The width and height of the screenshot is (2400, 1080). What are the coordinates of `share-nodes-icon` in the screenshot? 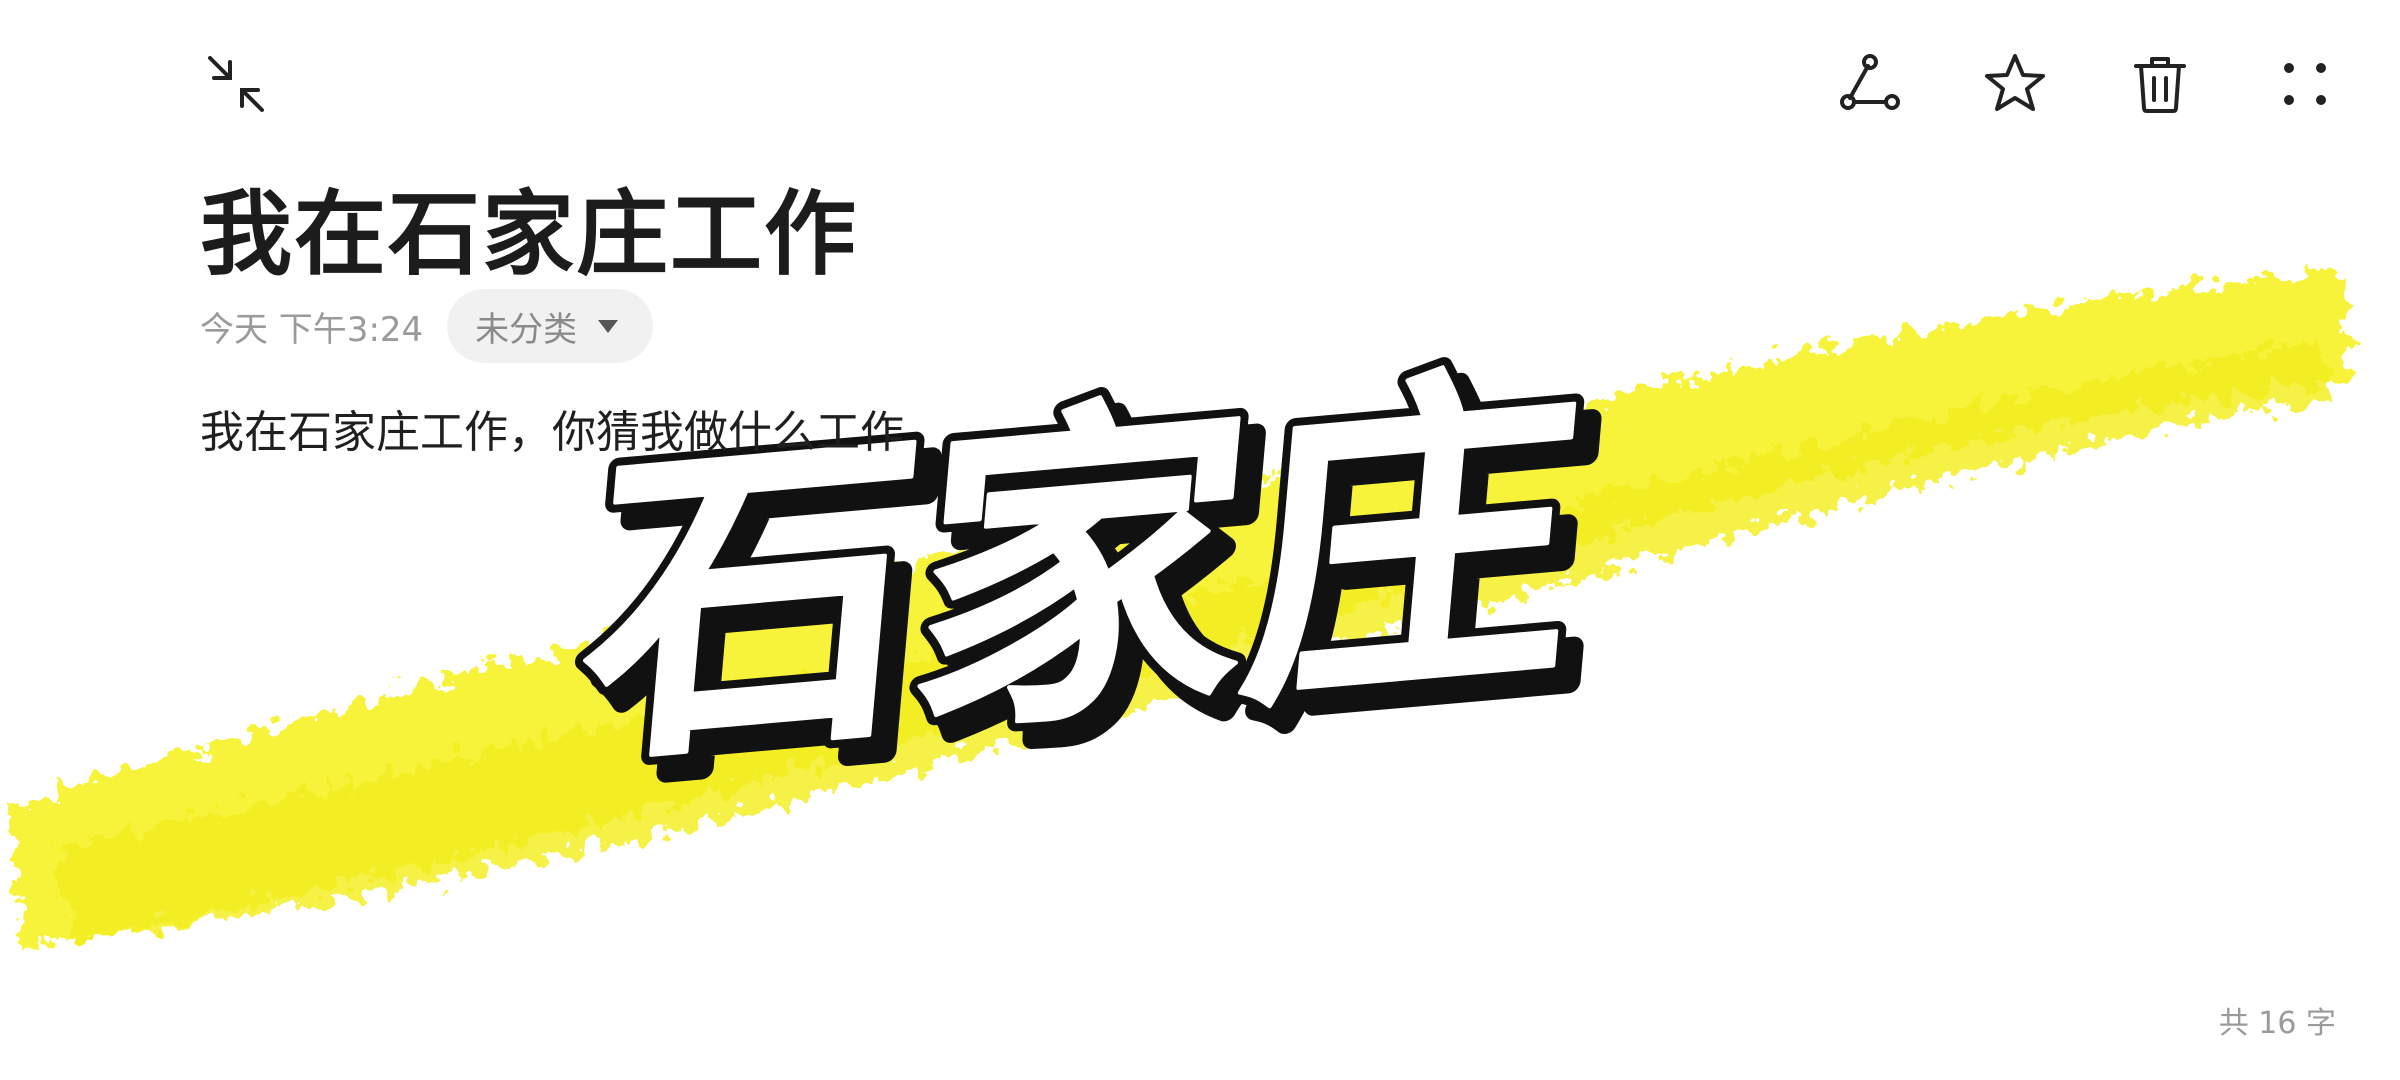 It's located at (1870, 82).